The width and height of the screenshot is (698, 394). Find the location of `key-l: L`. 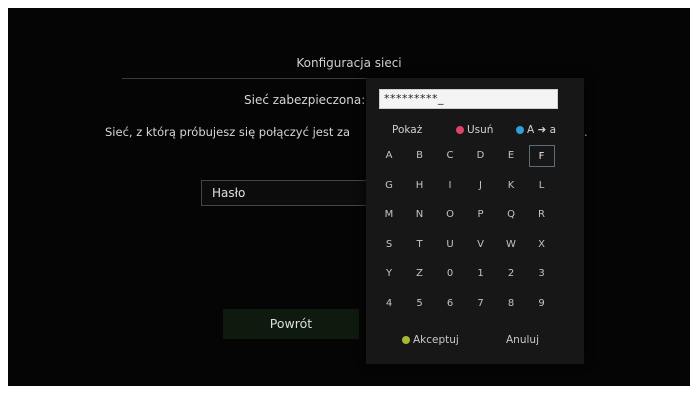

key-l: L is located at coordinates (542, 186).